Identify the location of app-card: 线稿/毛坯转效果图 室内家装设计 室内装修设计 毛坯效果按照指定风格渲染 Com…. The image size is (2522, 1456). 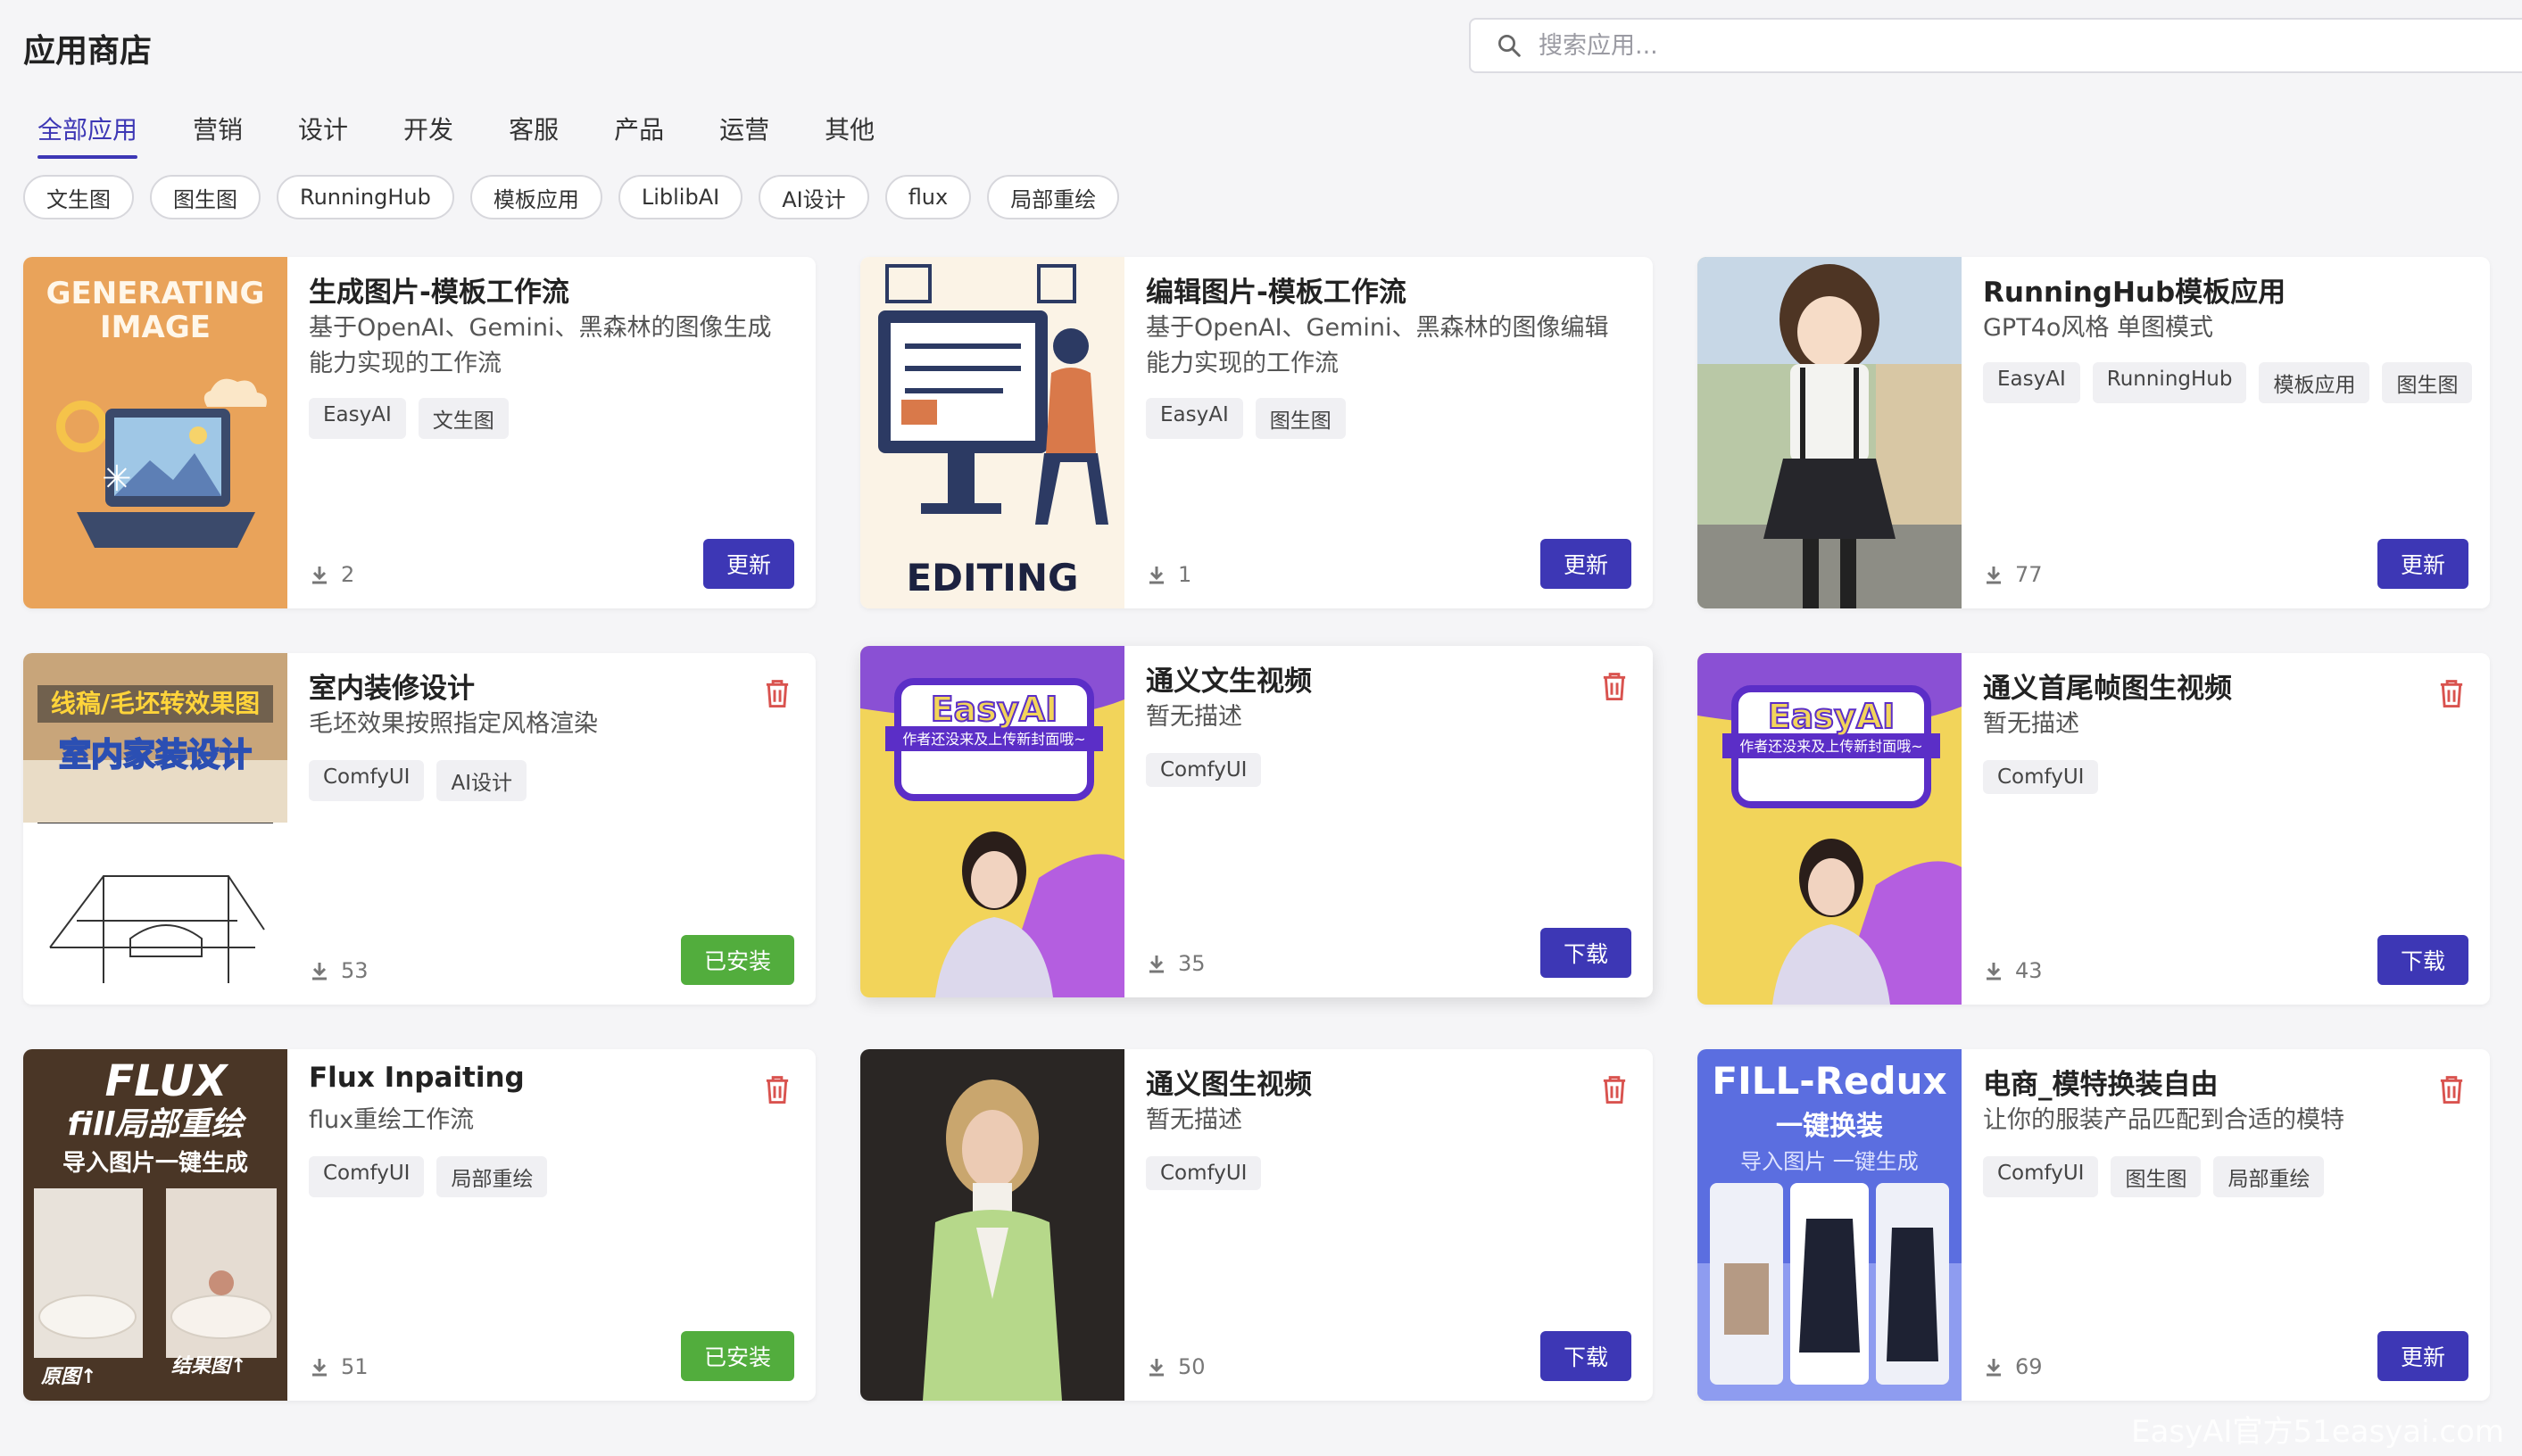
(419, 829).